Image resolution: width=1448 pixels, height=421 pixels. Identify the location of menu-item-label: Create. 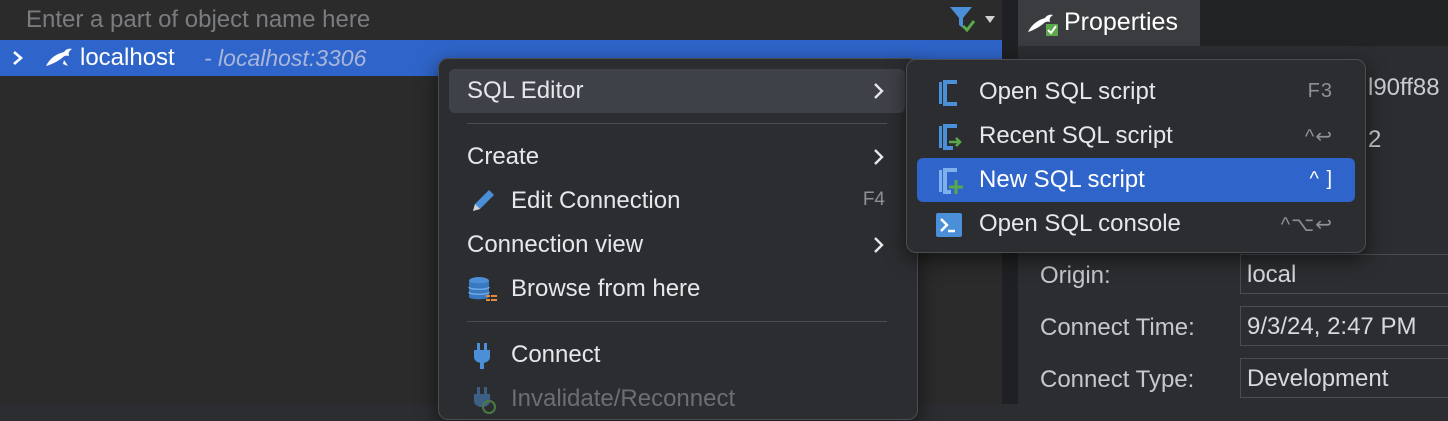
(503, 156).